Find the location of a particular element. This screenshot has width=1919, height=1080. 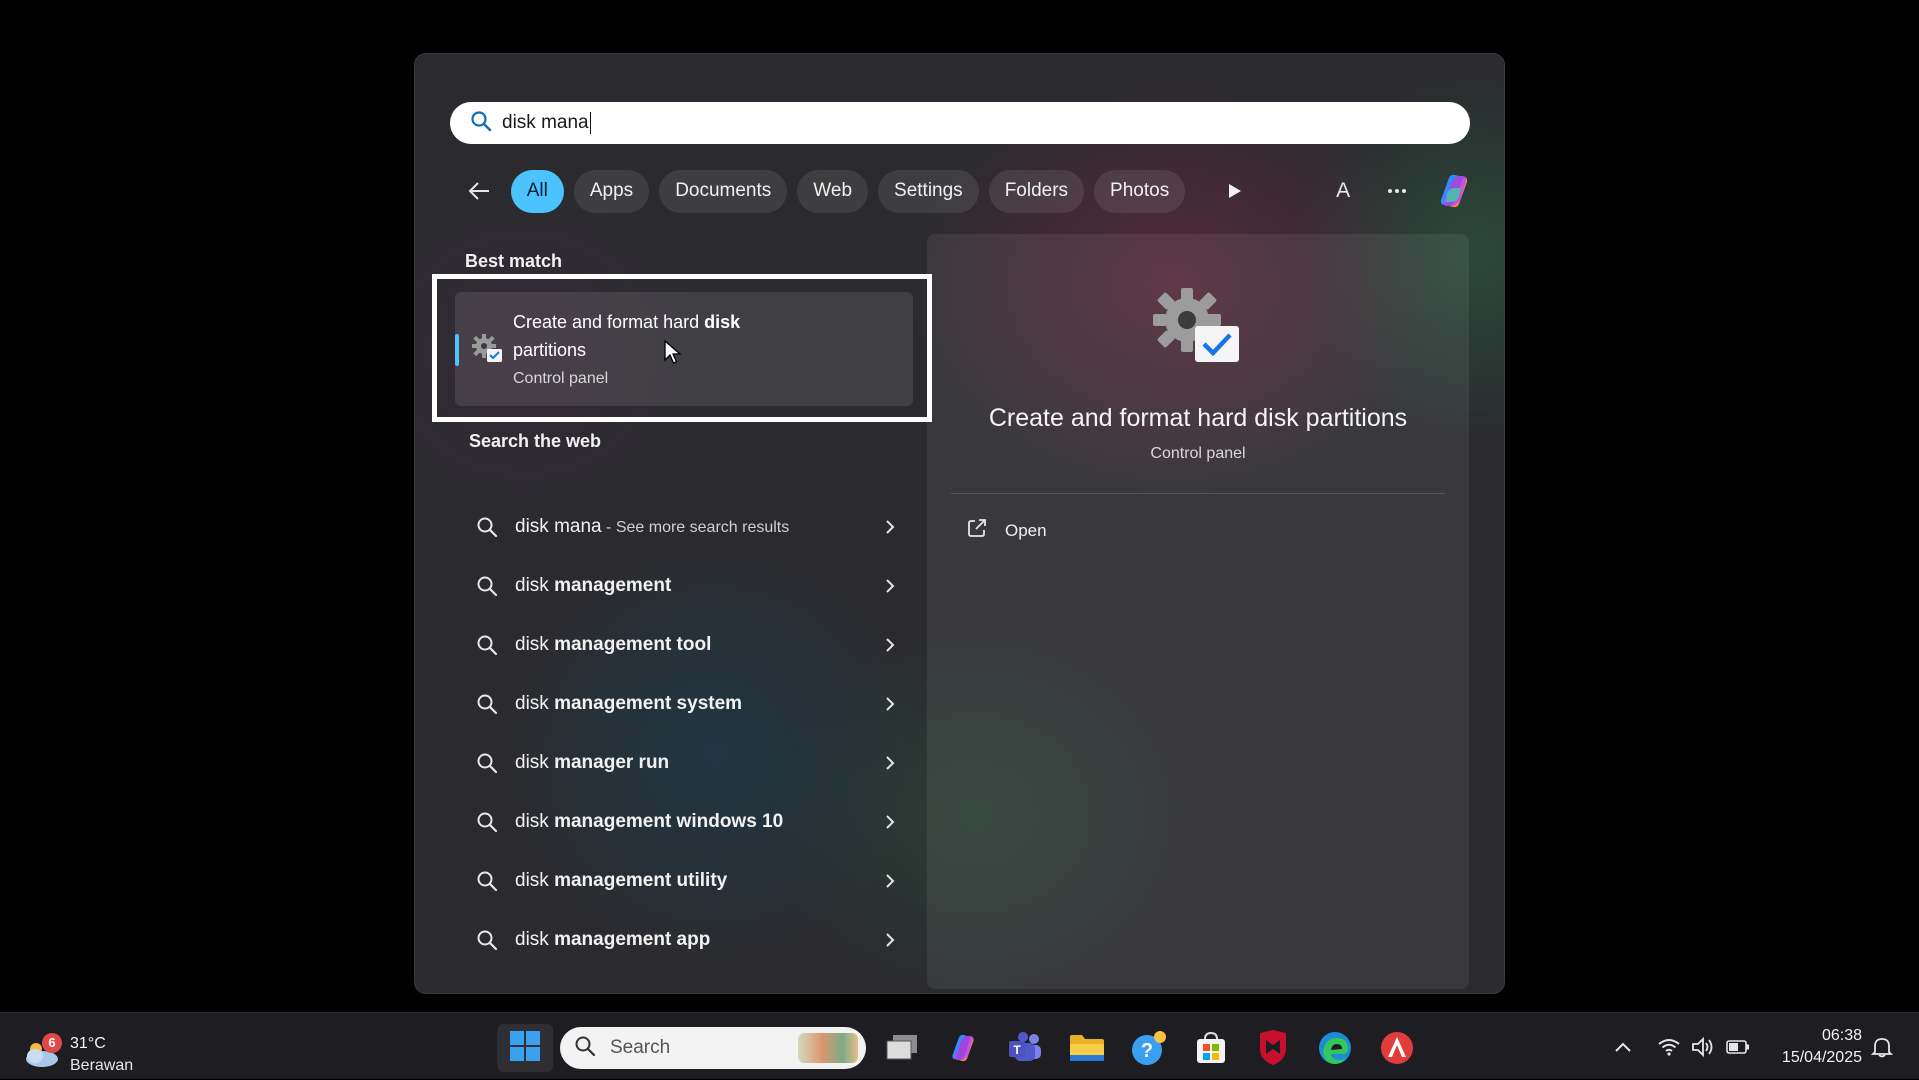

preview-subtitle: Control panel is located at coordinates (1198, 453).